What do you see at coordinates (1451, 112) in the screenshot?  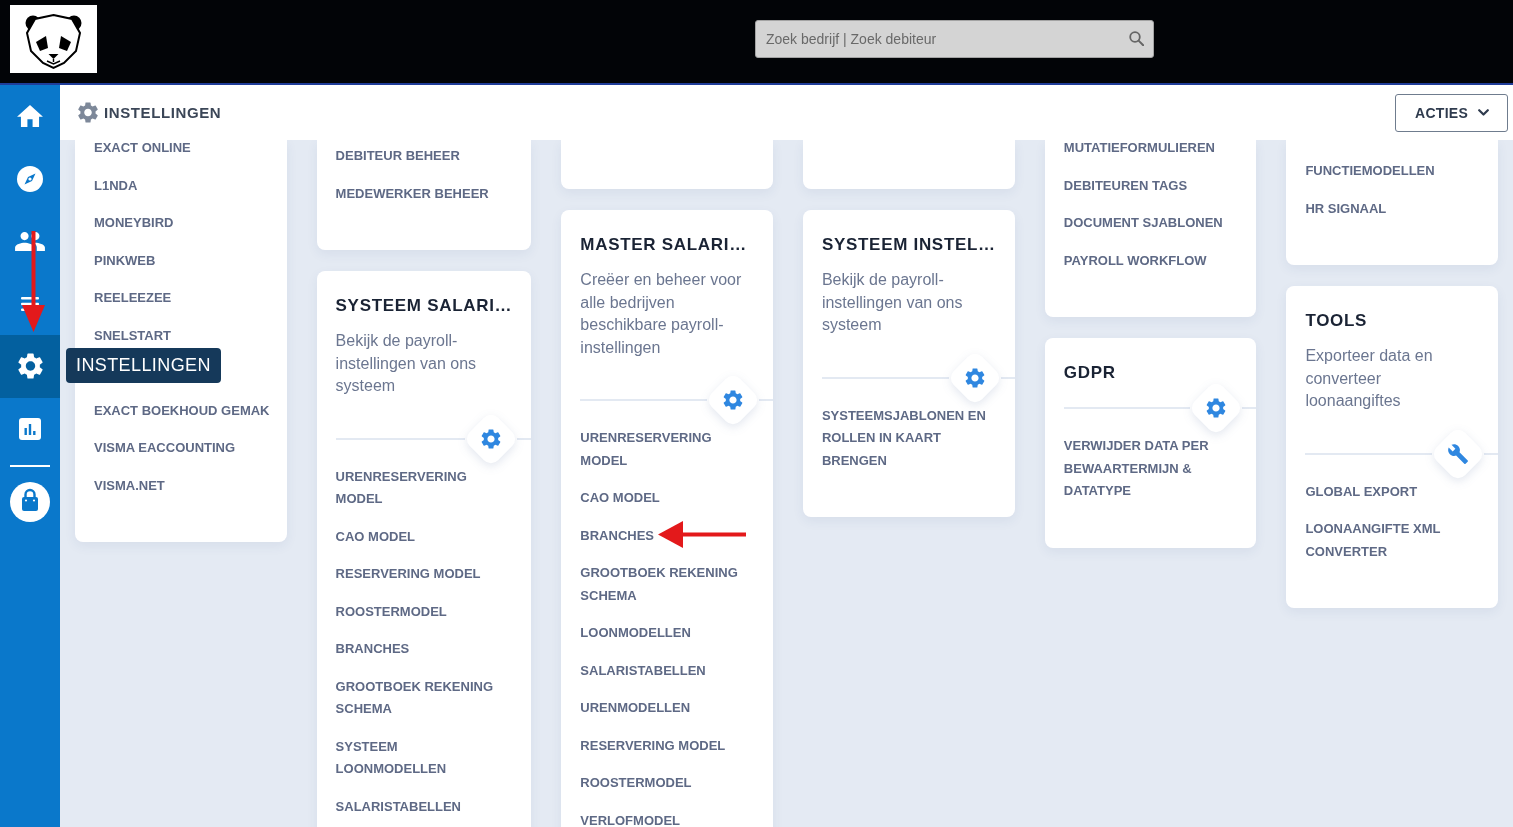 I see `actions-dropdown: ACTIES` at bounding box center [1451, 112].